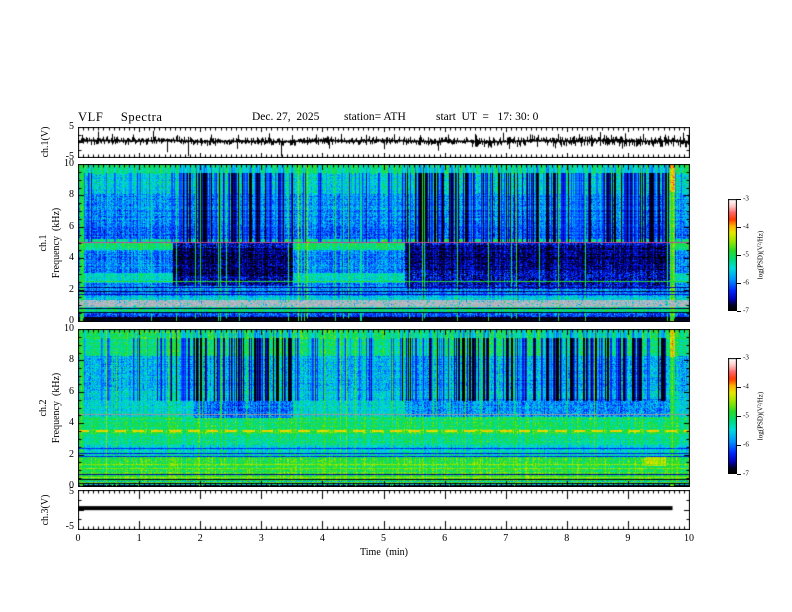 The image size is (792, 612). What do you see at coordinates (322, 538) in the screenshot?
I see `x-tick-label: 4` at bounding box center [322, 538].